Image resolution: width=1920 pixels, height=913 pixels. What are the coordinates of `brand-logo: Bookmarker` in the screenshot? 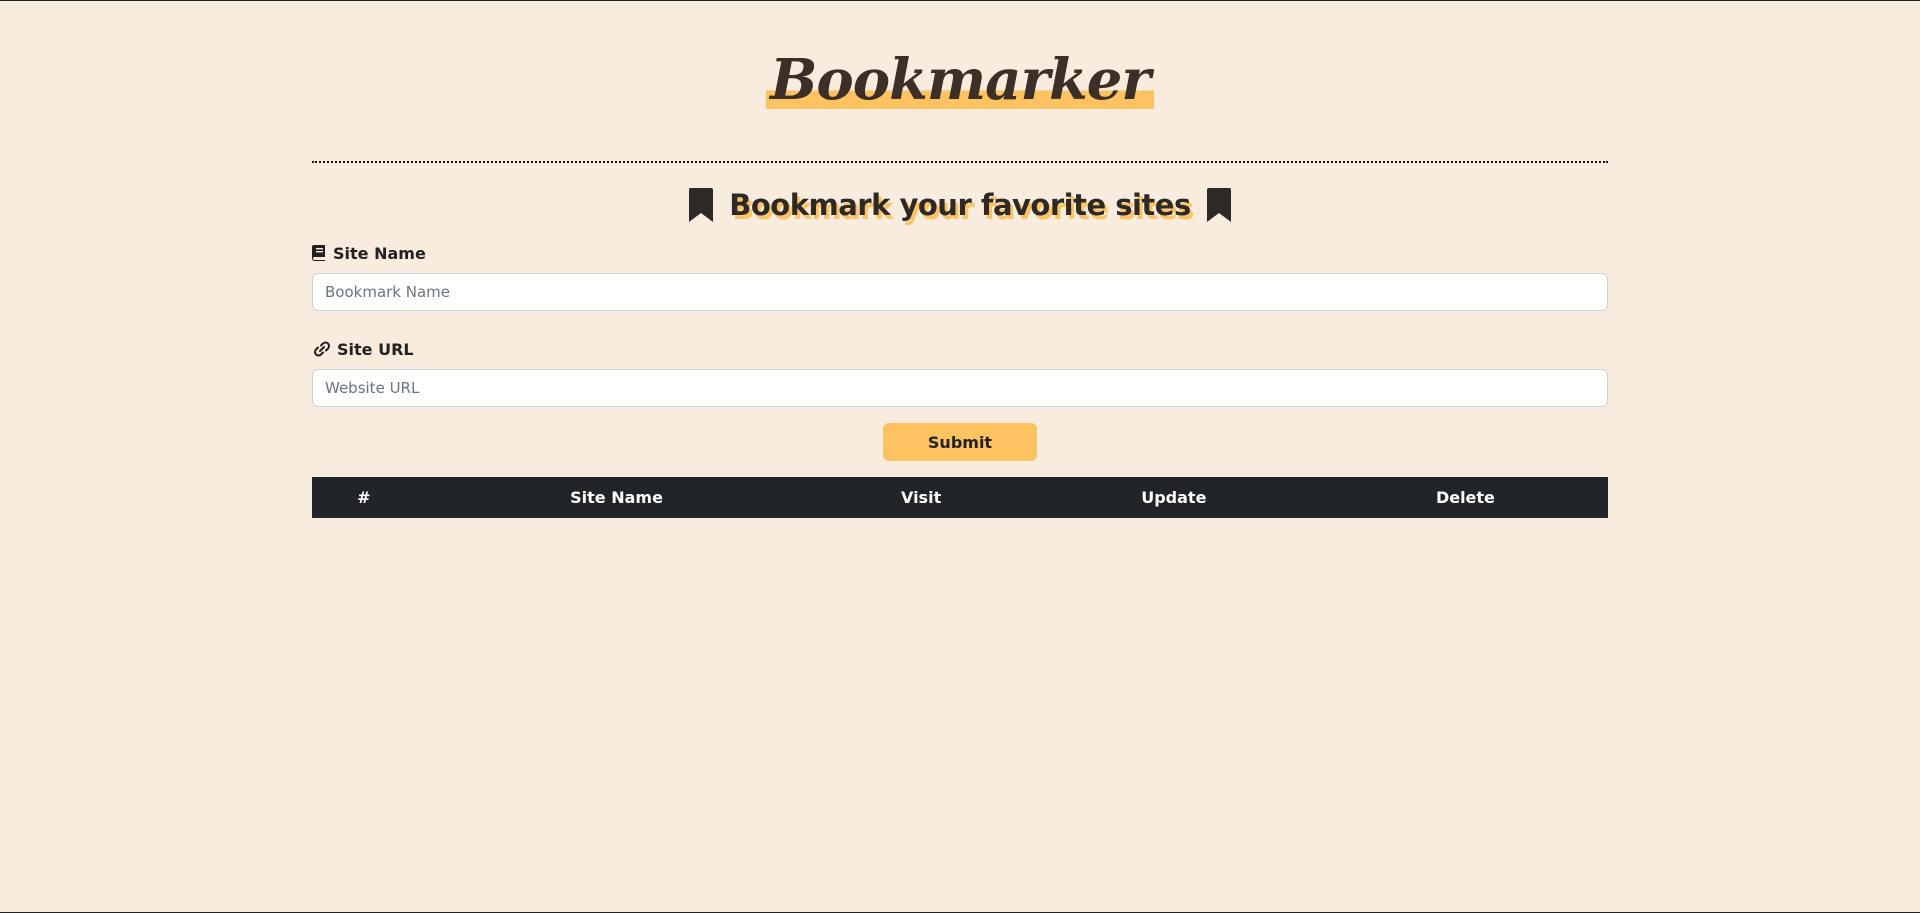 It's located at (960, 80).